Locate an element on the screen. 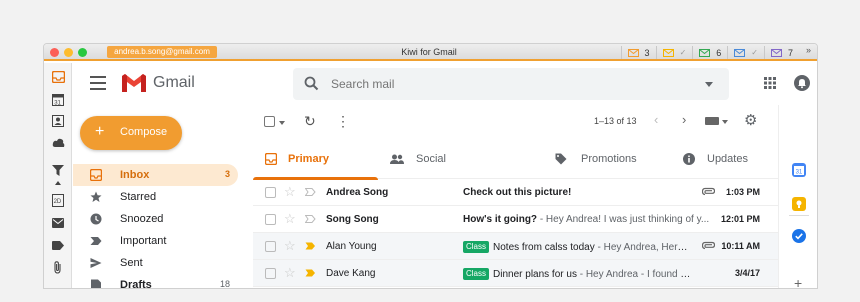 Image resolution: width=860 pixels, height=302 pixels. mail-blue-icon is located at coordinates (740, 52).